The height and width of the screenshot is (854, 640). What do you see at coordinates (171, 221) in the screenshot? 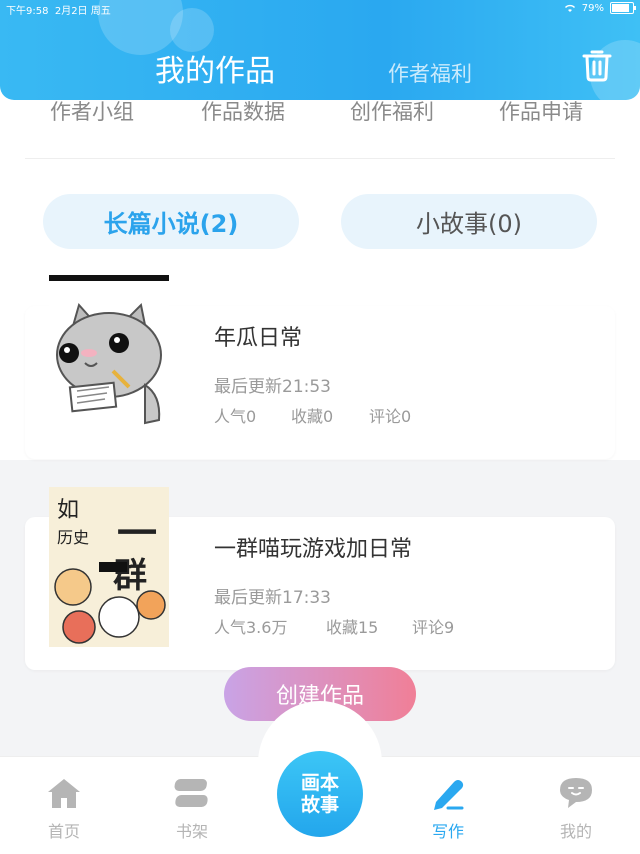
I see `category-long-novel: 长篇小说(2)` at bounding box center [171, 221].